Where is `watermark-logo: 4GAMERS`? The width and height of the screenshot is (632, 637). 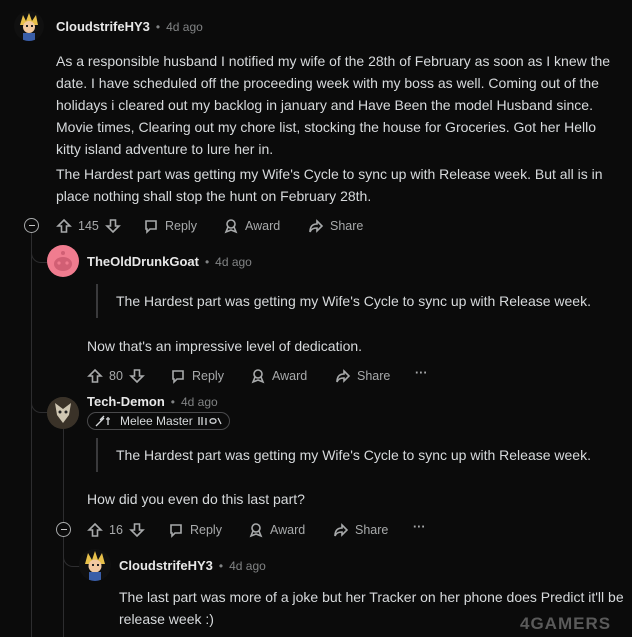
watermark-logo: 4GAMERS is located at coordinates (566, 623).